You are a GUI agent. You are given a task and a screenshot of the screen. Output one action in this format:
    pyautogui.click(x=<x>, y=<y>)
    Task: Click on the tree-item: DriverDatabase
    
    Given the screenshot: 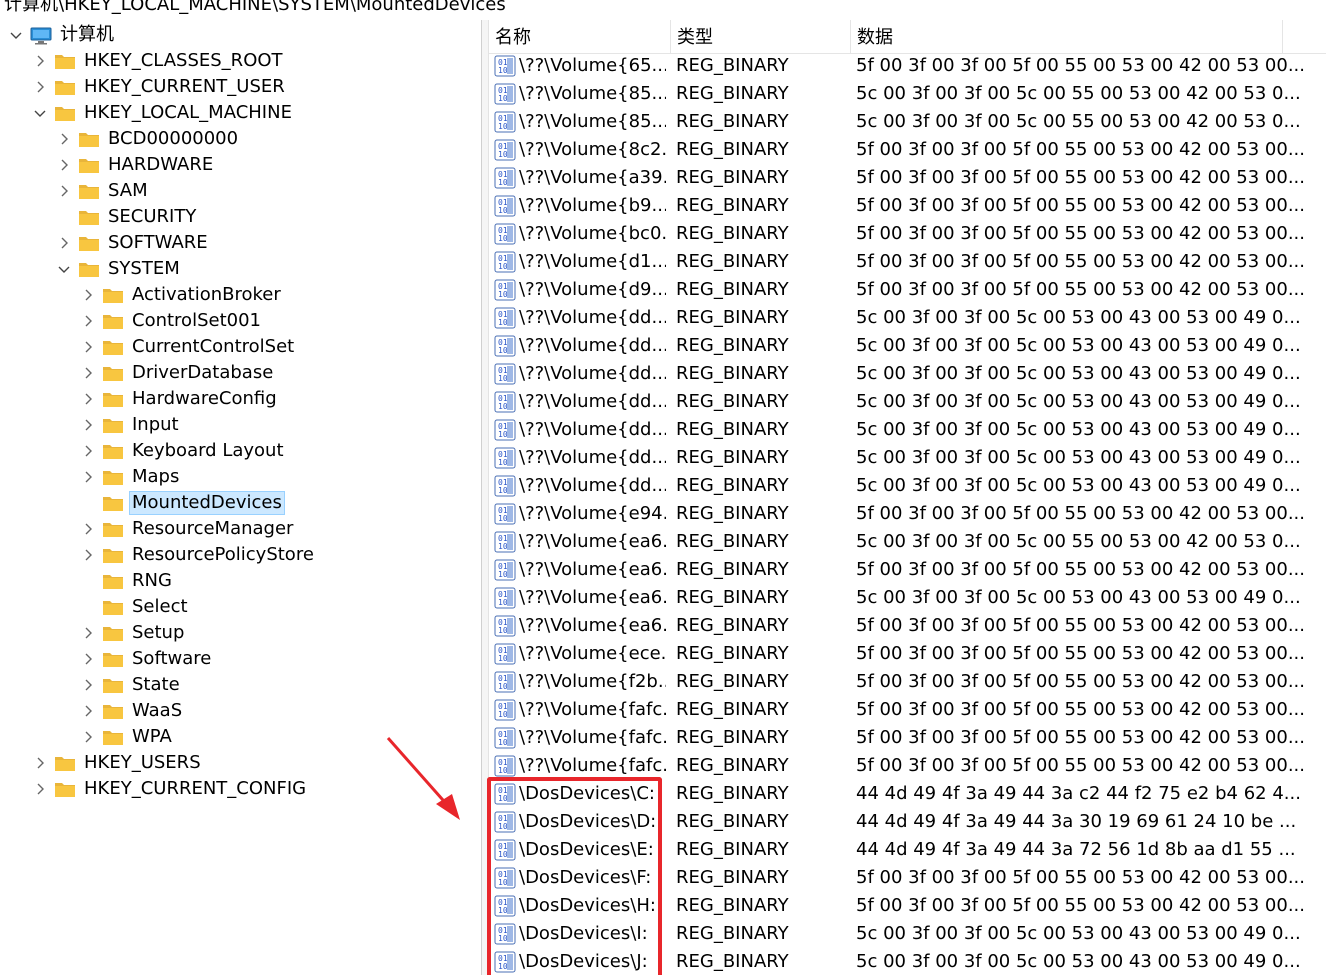 What is the action you would take?
    pyautogui.click(x=178, y=373)
    